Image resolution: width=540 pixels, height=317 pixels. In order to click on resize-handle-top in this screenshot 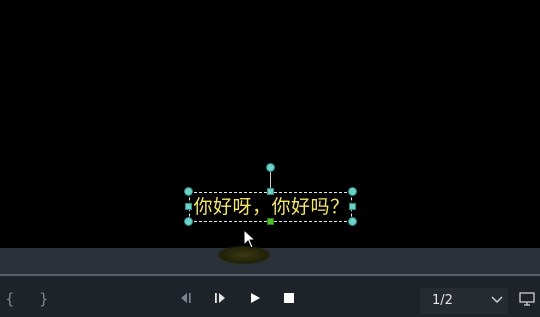, I will do `click(270, 191)`.